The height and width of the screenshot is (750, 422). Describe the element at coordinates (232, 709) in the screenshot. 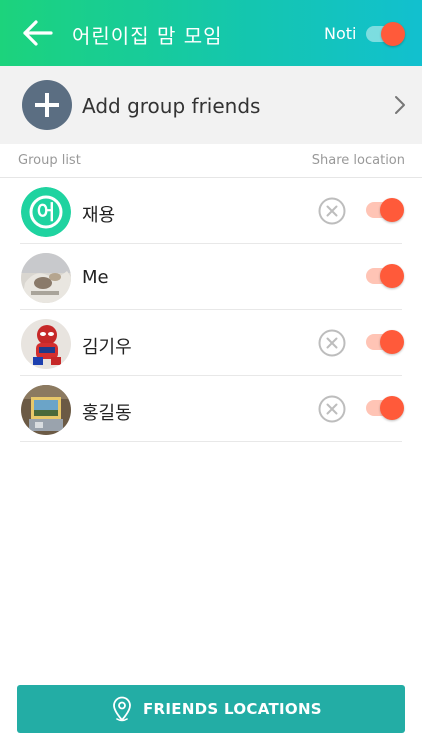

I see `friends-locations-label: FRIENDS LOCATIONS` at that location.